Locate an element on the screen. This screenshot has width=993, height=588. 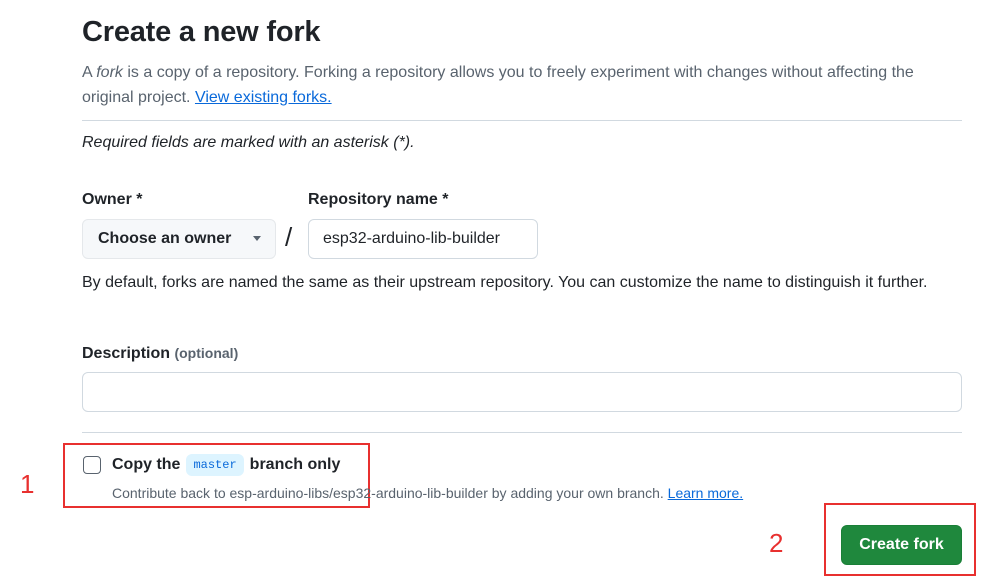
repository-name-input is located at coordinates (423, 239).